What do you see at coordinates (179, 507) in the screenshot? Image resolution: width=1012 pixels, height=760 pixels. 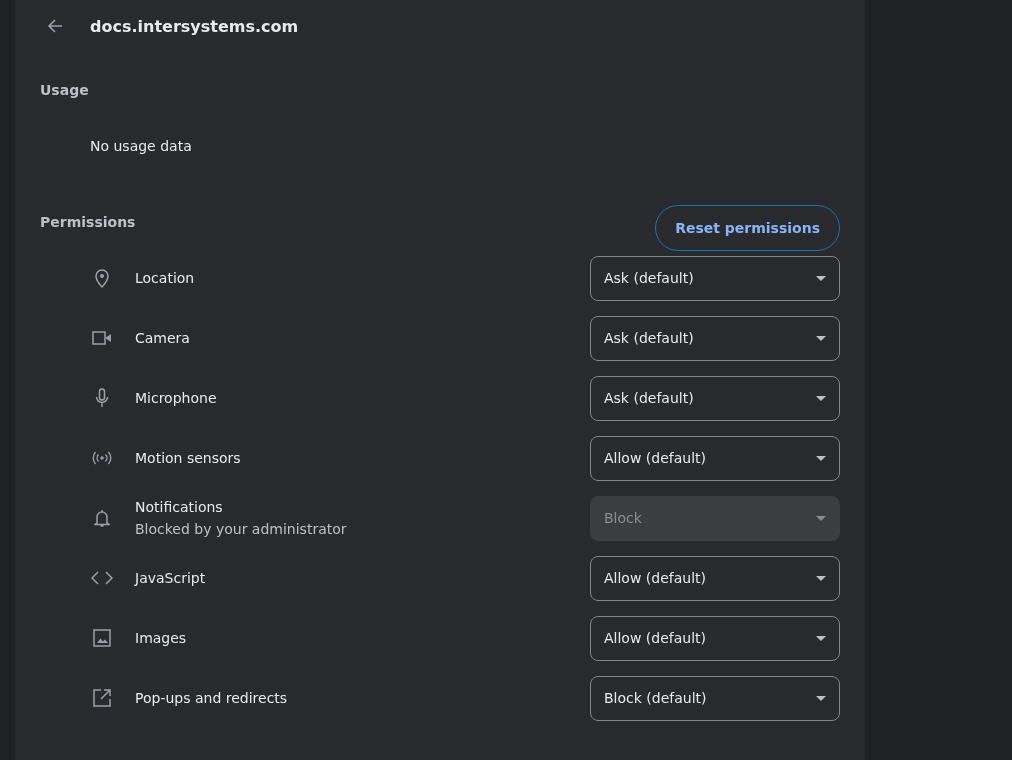 I see `permission-label: Notifications` at bounding box center [179, 507].